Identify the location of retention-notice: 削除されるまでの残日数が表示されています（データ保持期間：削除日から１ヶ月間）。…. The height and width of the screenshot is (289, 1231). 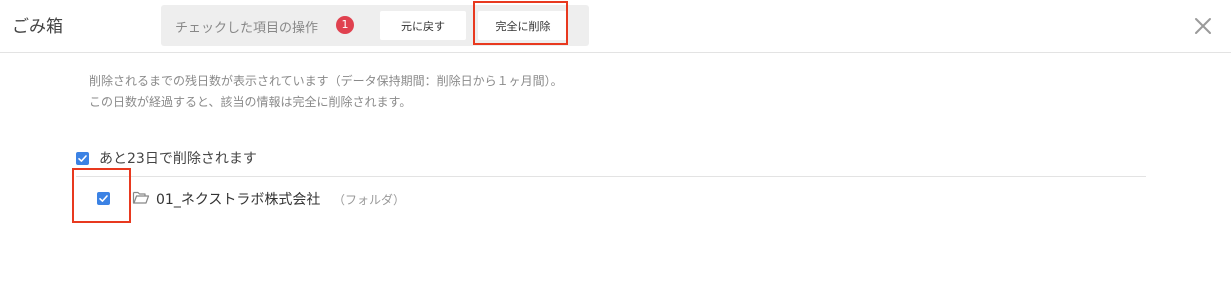
(326, 92).